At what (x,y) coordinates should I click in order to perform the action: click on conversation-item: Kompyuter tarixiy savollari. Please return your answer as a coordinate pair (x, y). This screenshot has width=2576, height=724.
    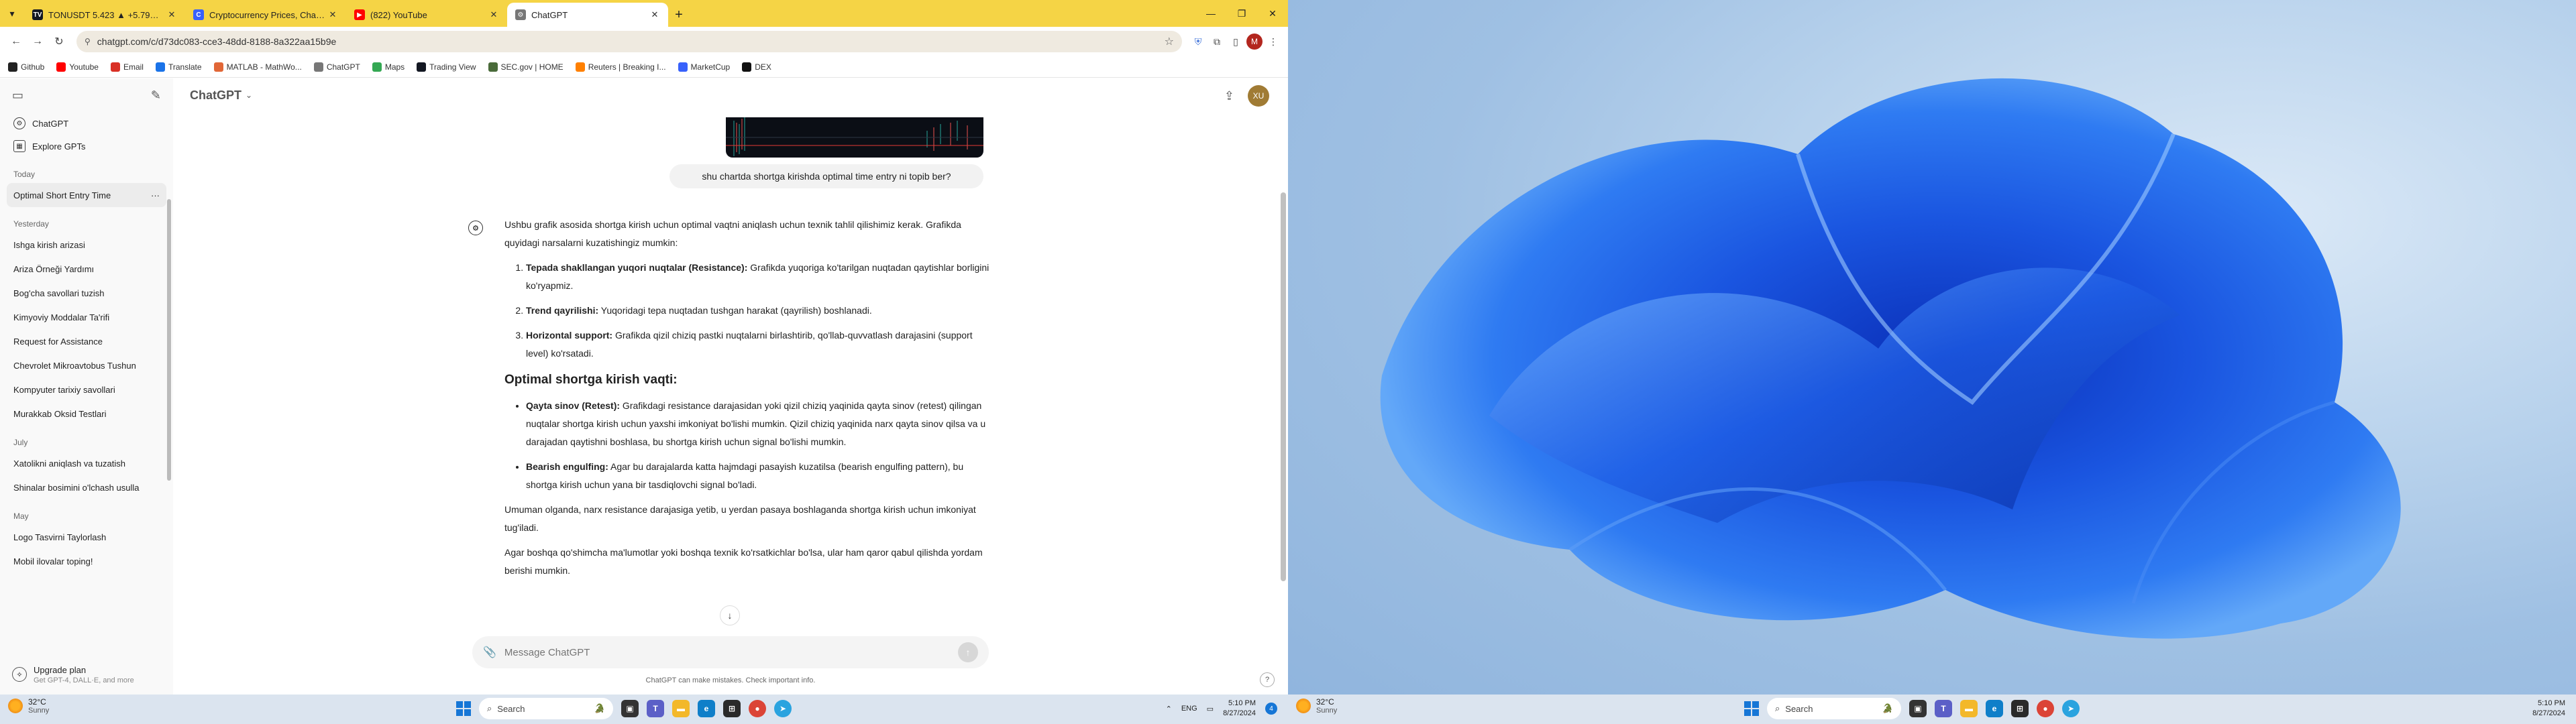
    Looking at the image, I should click on (86, 389).